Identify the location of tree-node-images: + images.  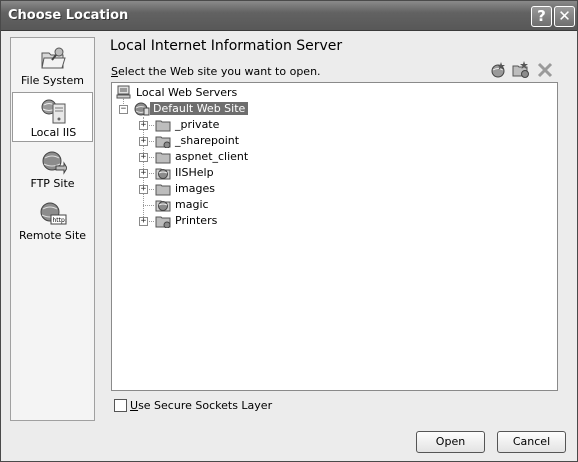
(222, 189).